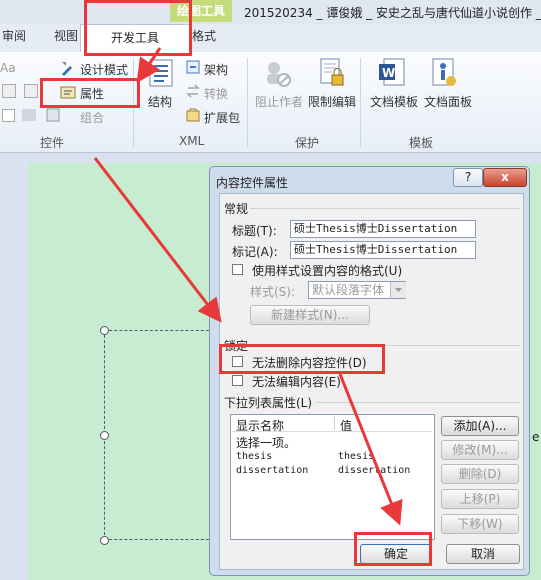 The width and height of the screenshot is (541, 580). I want to click on arrow-to-locking, so click(157, 240).